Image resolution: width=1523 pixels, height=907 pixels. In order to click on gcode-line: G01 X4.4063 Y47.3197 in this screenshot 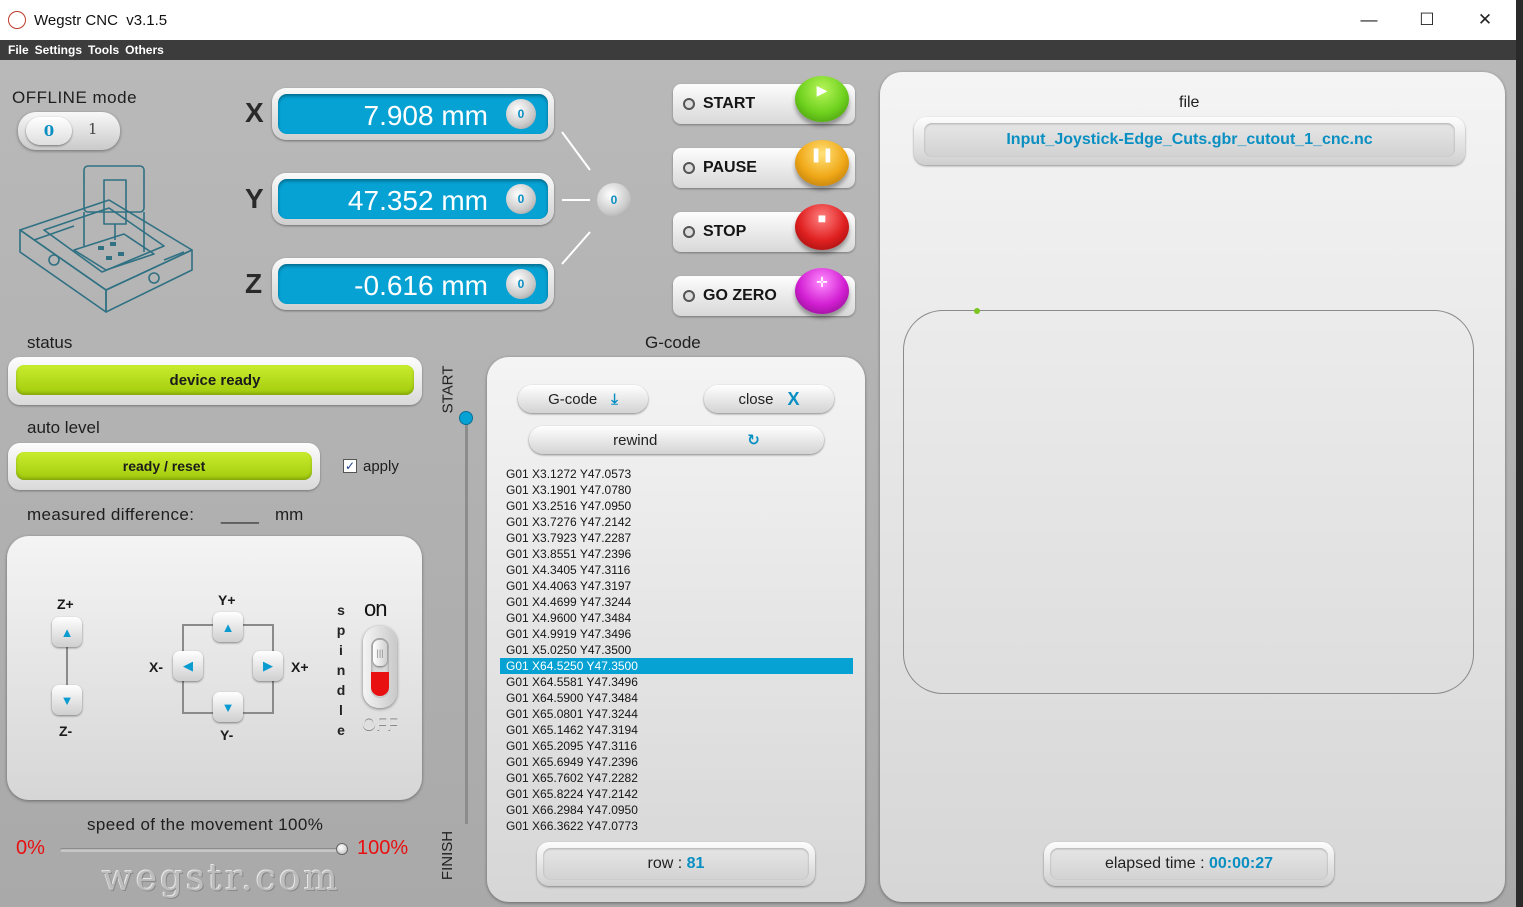, I will do `click(676, 586)`.